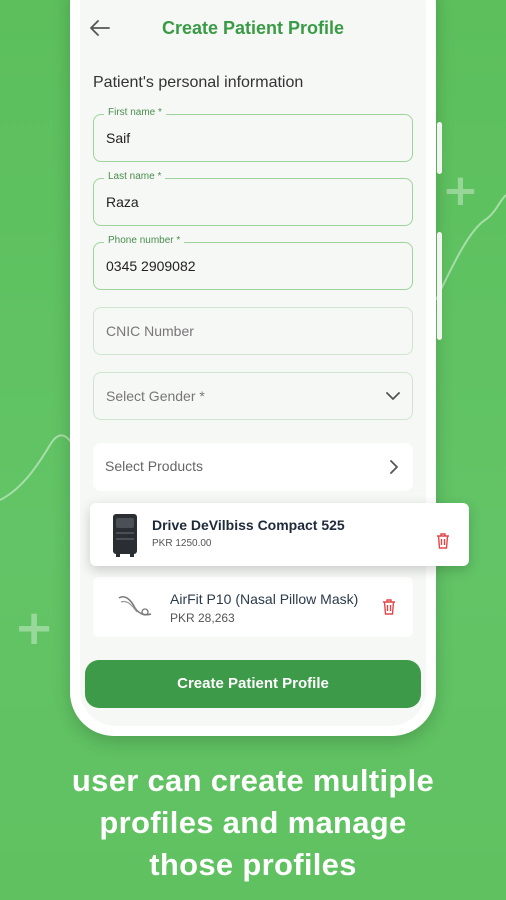 This screenshot has width=506, height=900. Describe the element at coordinates (202, 618) in the screenshot. I see `product-price: PKR 28,263` at that location.